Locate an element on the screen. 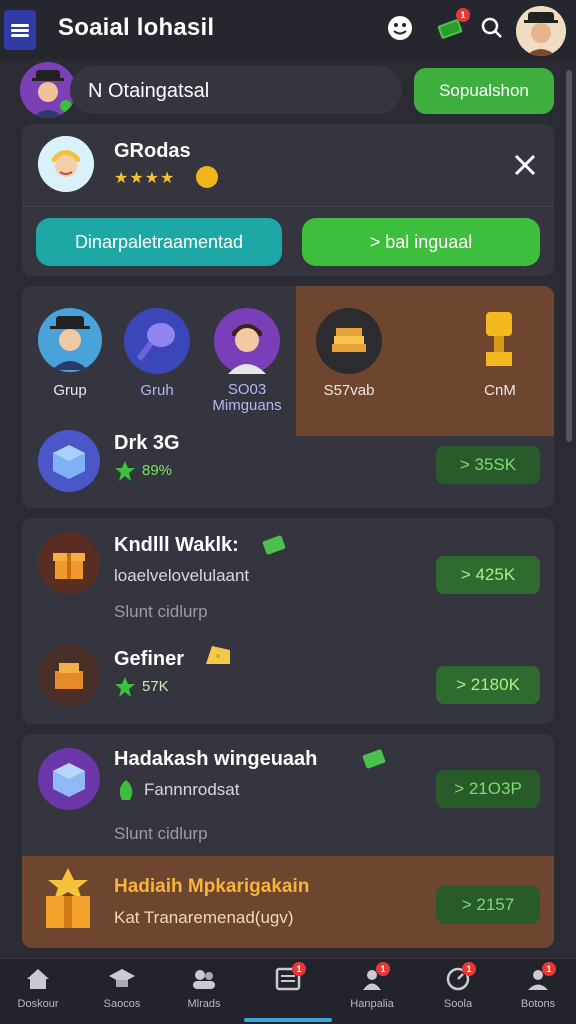 The height and width of the screenshot is (1024, 576). primary-action-button: Dinarpaletraamentad is located at coordinates (159, 242).